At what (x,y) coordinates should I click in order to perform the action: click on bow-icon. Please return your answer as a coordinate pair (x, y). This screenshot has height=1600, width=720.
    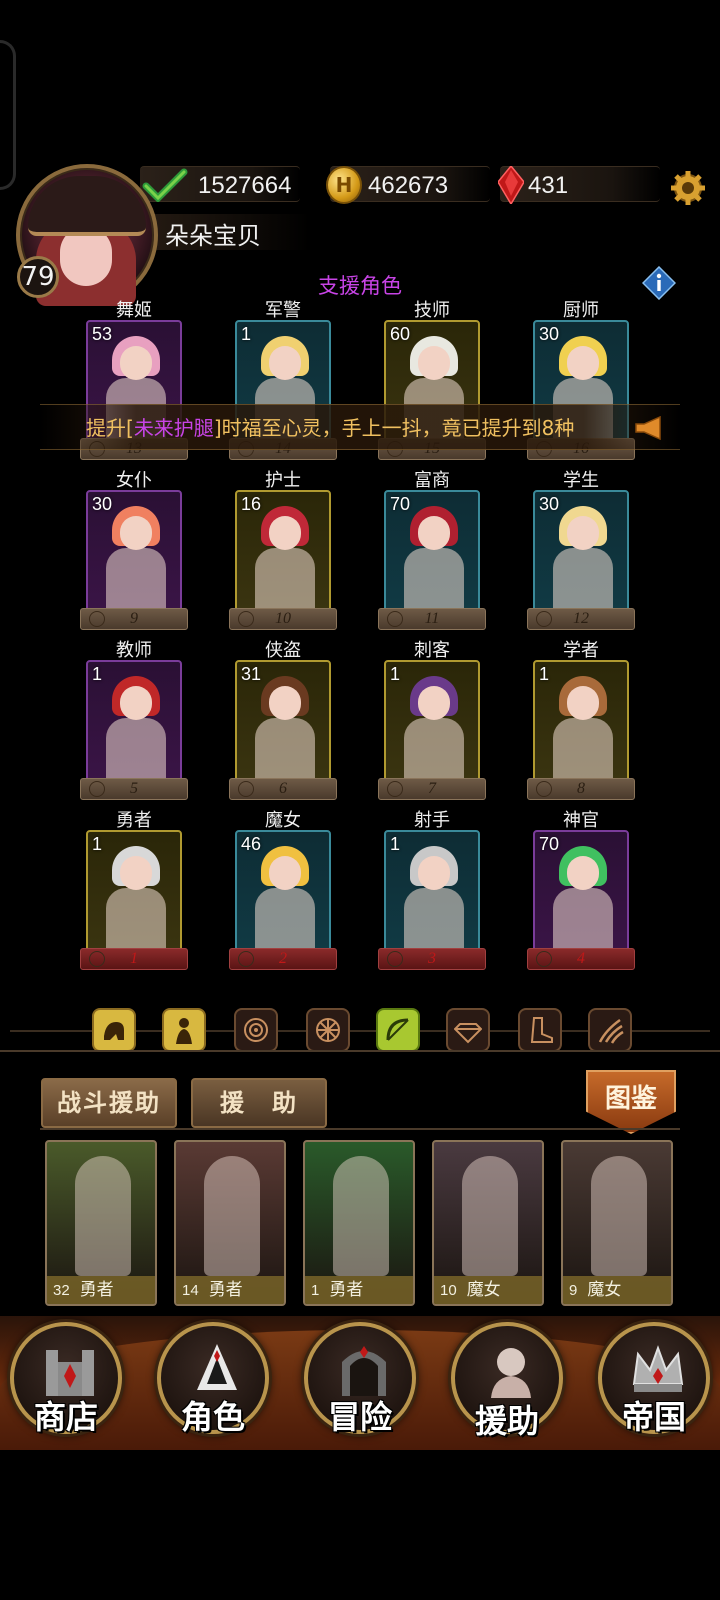
    Looking at the image, I should click on (398, 1030).